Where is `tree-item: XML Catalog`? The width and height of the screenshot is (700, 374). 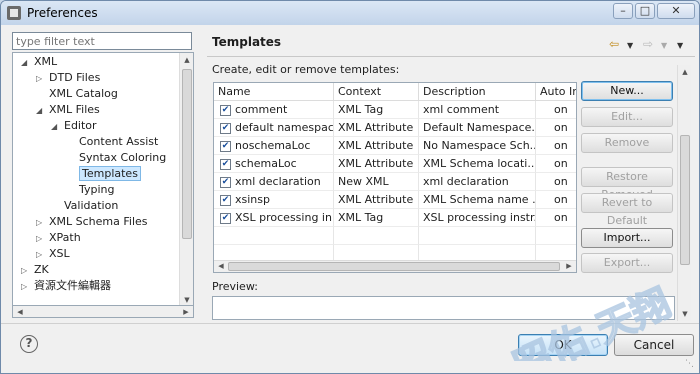
tree-item: XML Catalog is located at coordinates (77, 94).